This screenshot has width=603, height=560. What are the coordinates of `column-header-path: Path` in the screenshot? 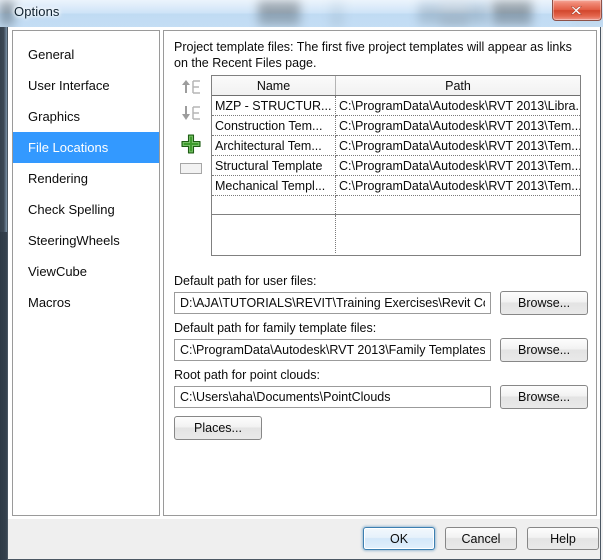 It's located at (457, 86).